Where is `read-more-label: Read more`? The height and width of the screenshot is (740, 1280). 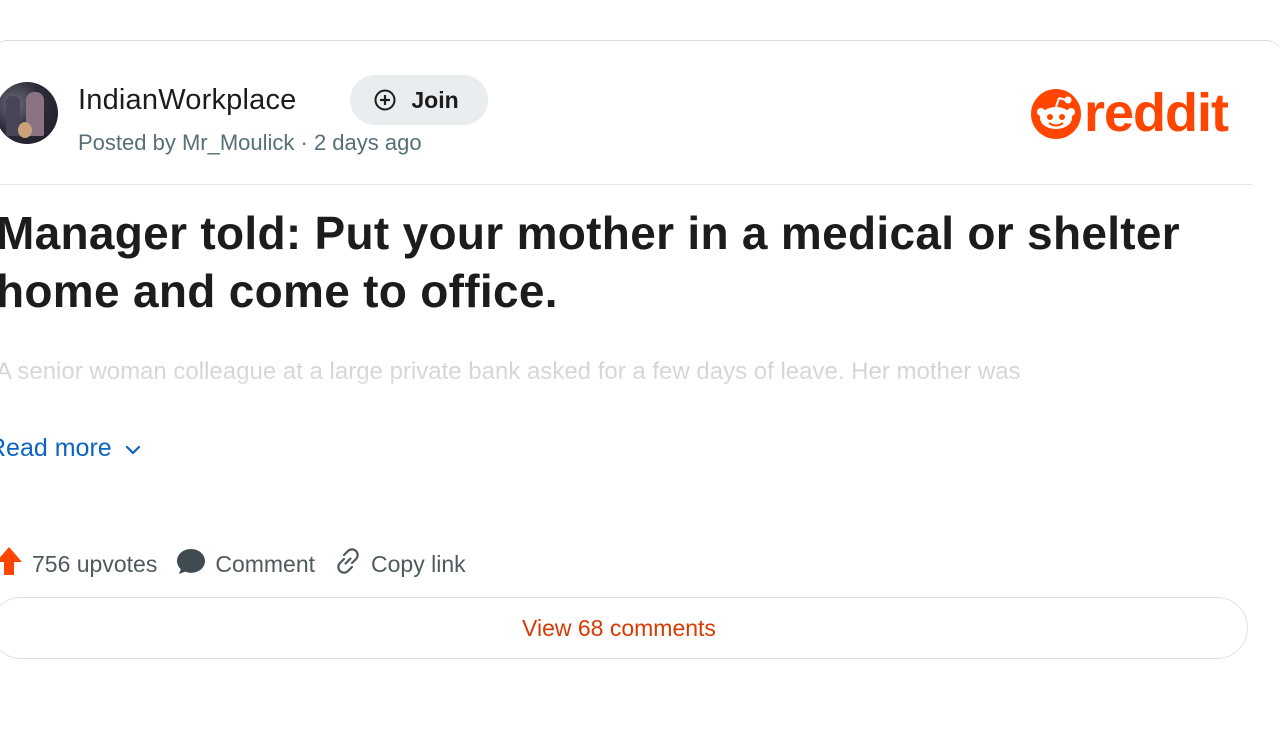
read-more-label: Read more is located at coordinates (56, 448).